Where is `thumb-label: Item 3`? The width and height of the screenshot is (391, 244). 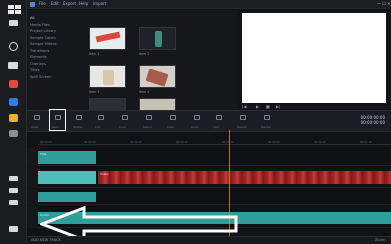
thumb-label: Item 3 is located at coordinates (94, 92).